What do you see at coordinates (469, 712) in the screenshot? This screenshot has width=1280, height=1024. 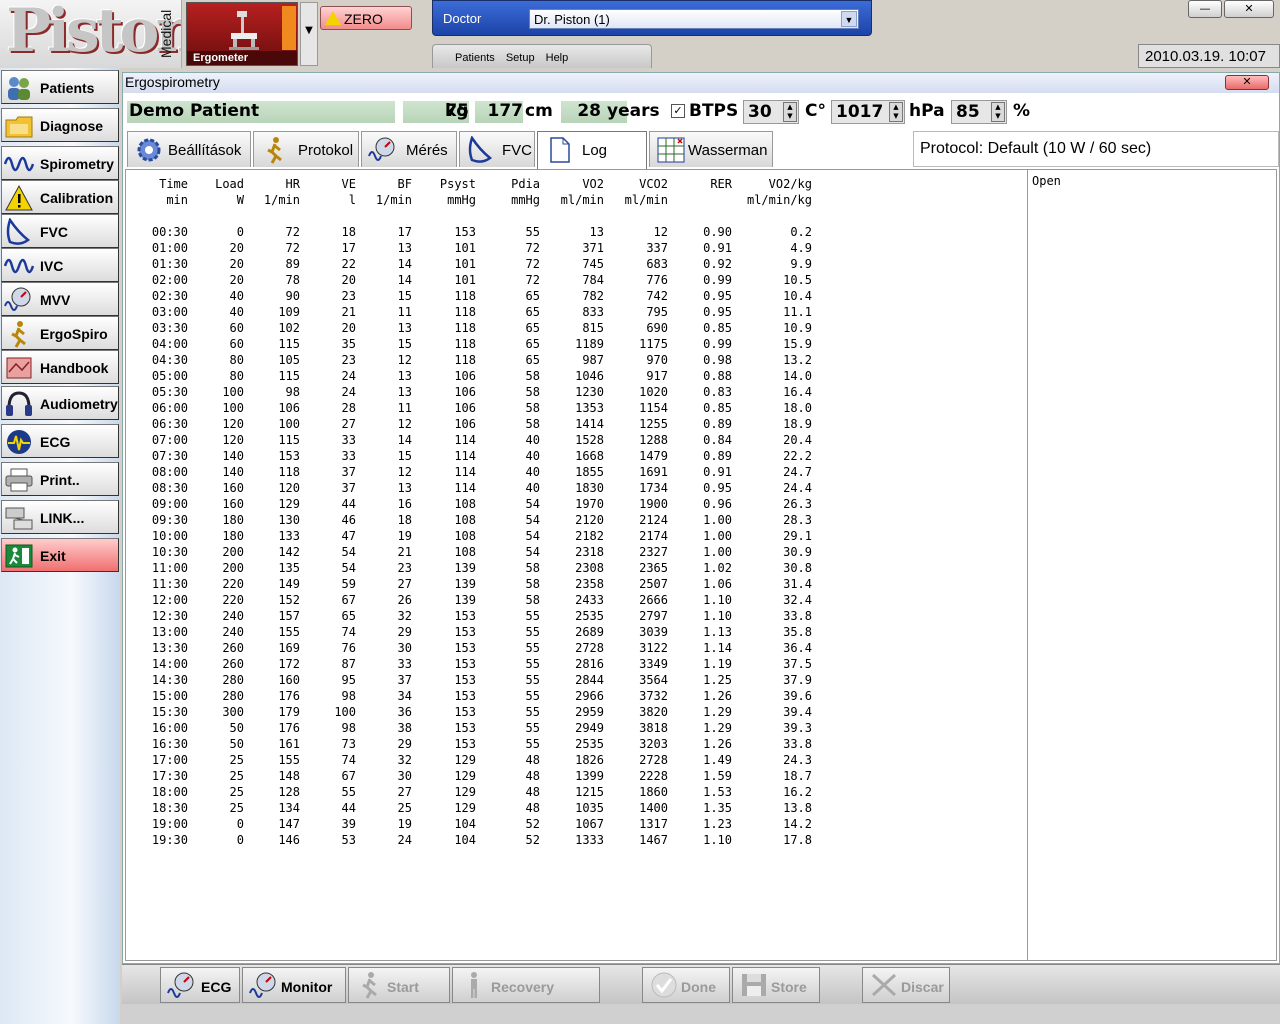 I see `table-row: 15:30 300 179 100 36 153 55 2959 3820 1.29 39.4` at bounding box center [469, 712].